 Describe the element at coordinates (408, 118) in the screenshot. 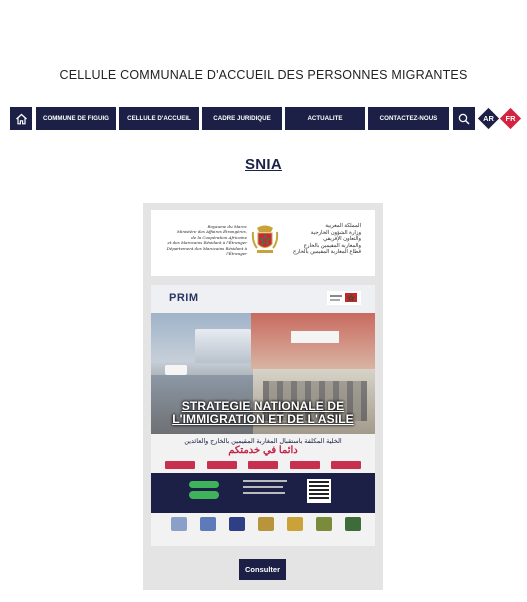

I see `nav-item-contactez-nous: CONTACTEZ-NOUS` at that location.